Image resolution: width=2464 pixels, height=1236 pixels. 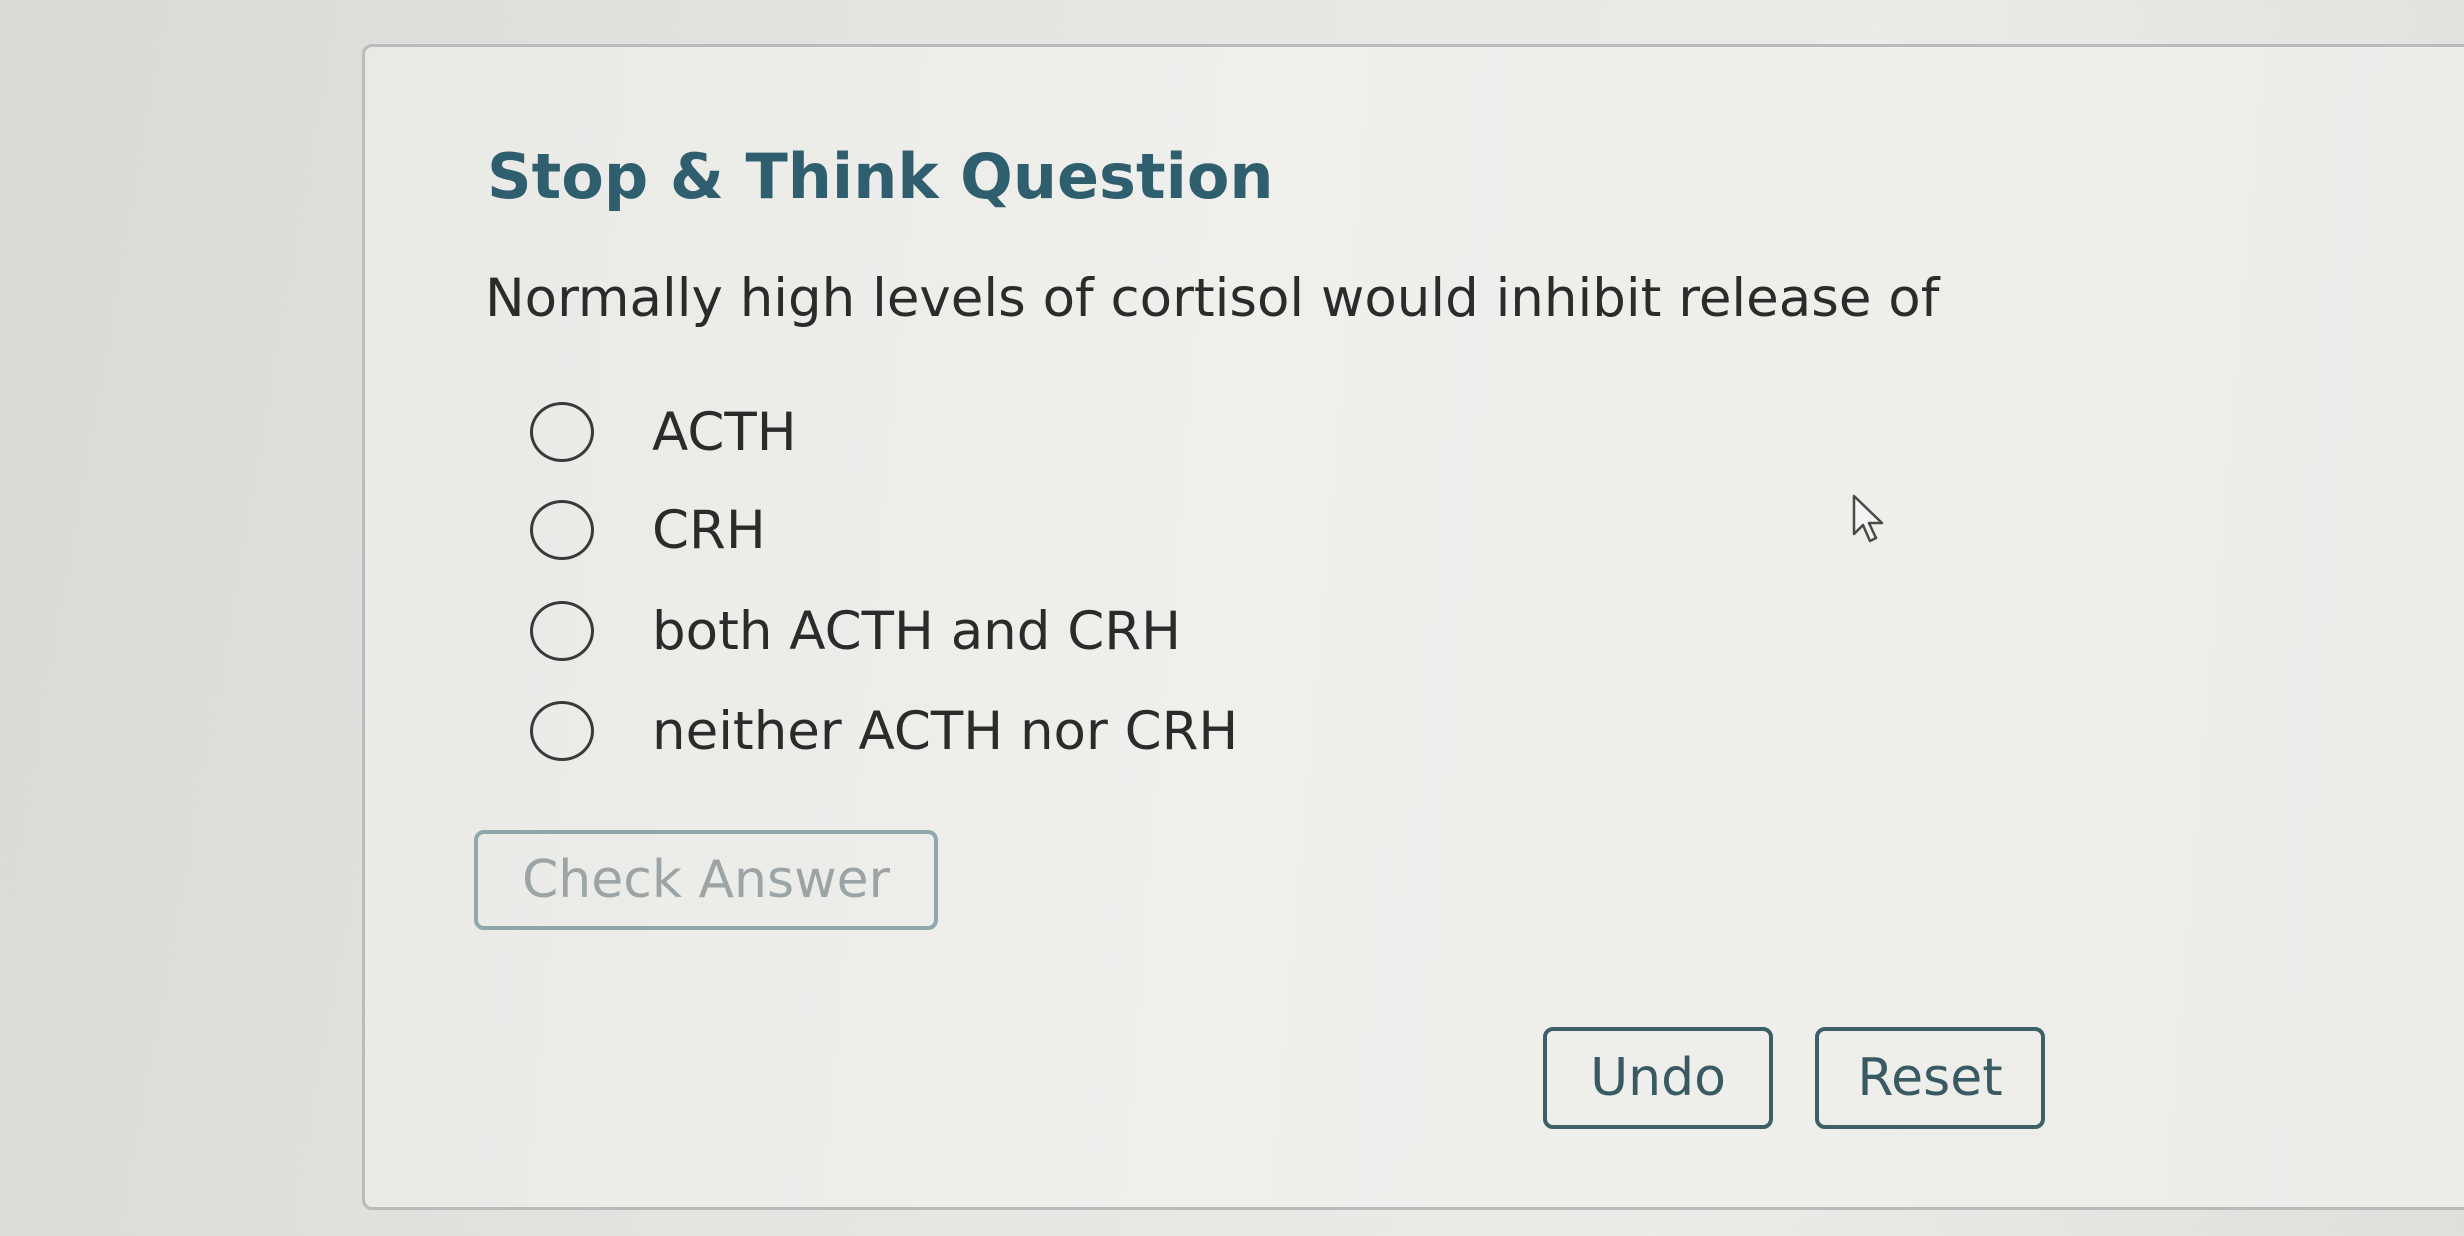 What do you see at coordinates (706, 880) in the screenshot?
I see `check-answer-button: Check Answer` at bounding box center [706, 880].